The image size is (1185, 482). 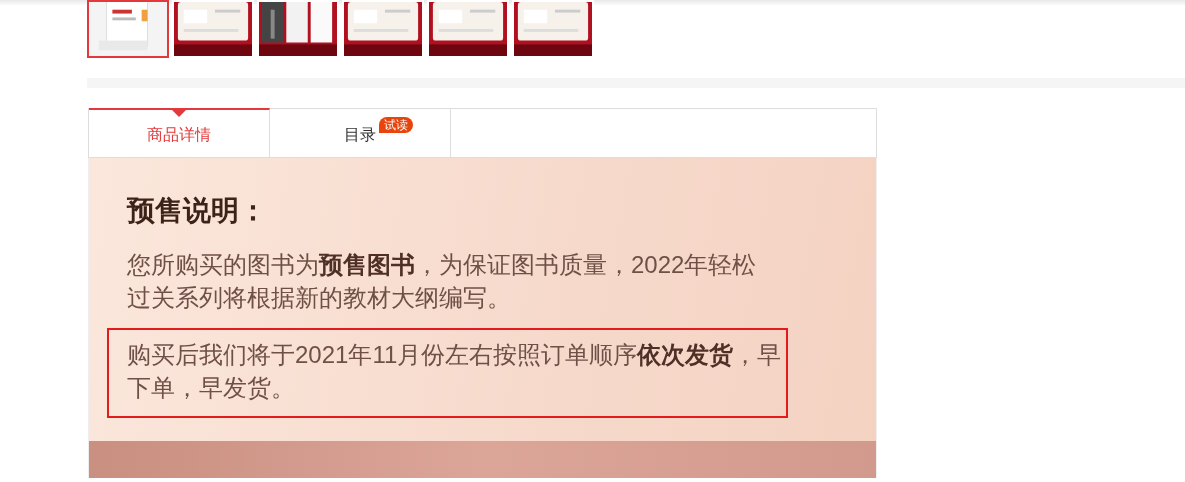 What do you see at coordinates (447, 372) in the screenshot?
I see `highlighted-paragraph: 购买后我们将于2021年11月份左右按照订单顺序依次发货，早下单，早发货。` at bounding box center [447, 372].